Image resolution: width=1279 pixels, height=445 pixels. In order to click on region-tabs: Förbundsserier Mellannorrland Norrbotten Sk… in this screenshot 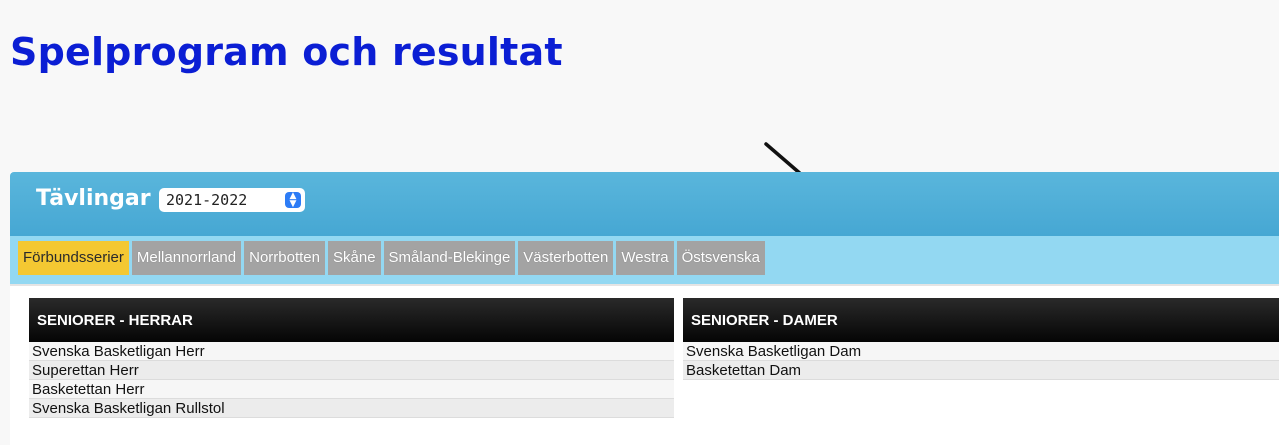, I will do `click(391, 258)`.